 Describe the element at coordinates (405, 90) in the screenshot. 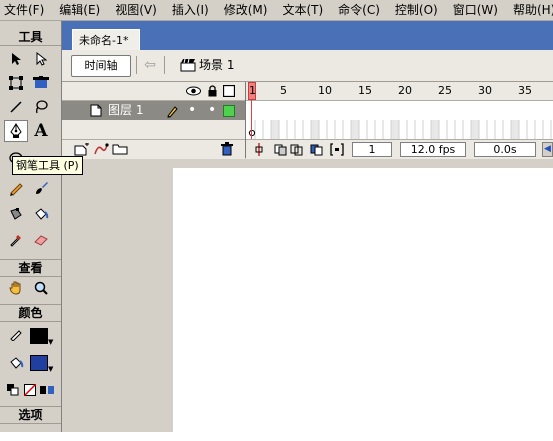

I see `frame-number: 20` at that location.